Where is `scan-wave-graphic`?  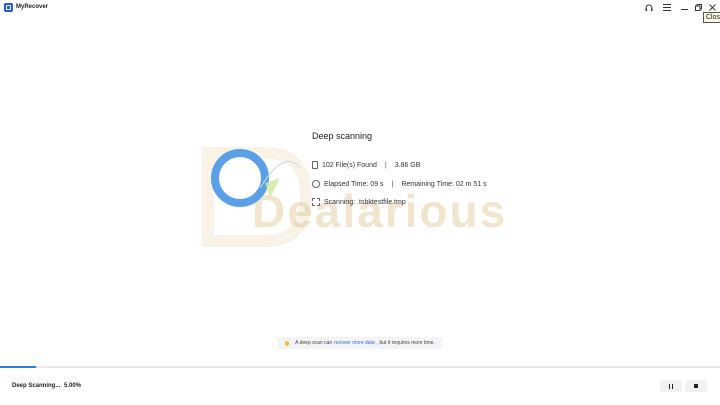 scan-wave-graphic is located at coordinates (280, 179).